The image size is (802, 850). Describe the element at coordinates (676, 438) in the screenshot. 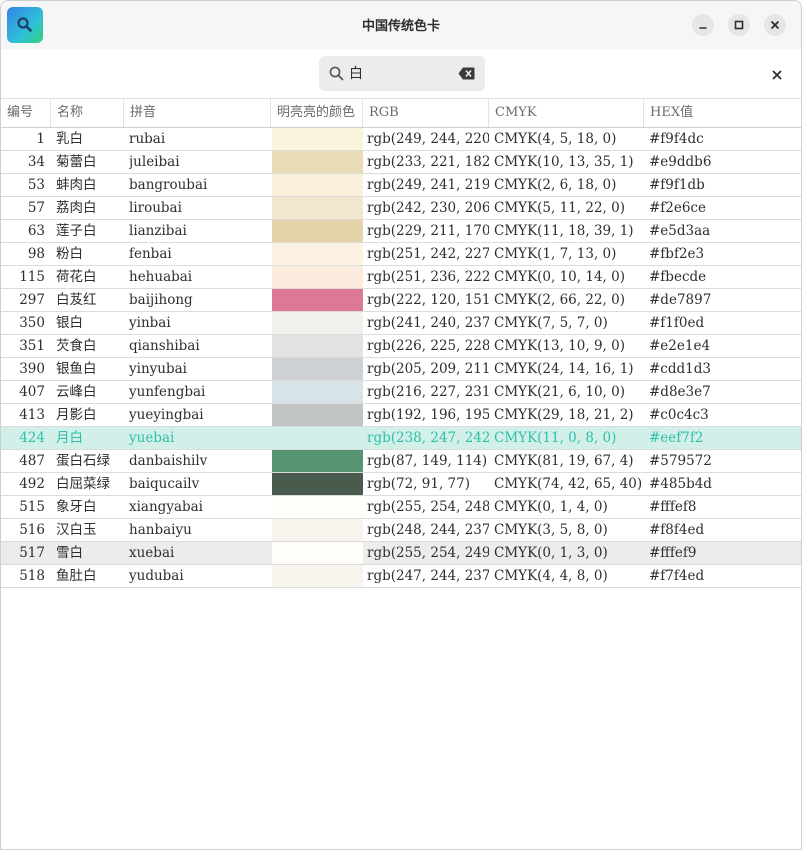

I see `cell-hex: #eef7f2` at that location.